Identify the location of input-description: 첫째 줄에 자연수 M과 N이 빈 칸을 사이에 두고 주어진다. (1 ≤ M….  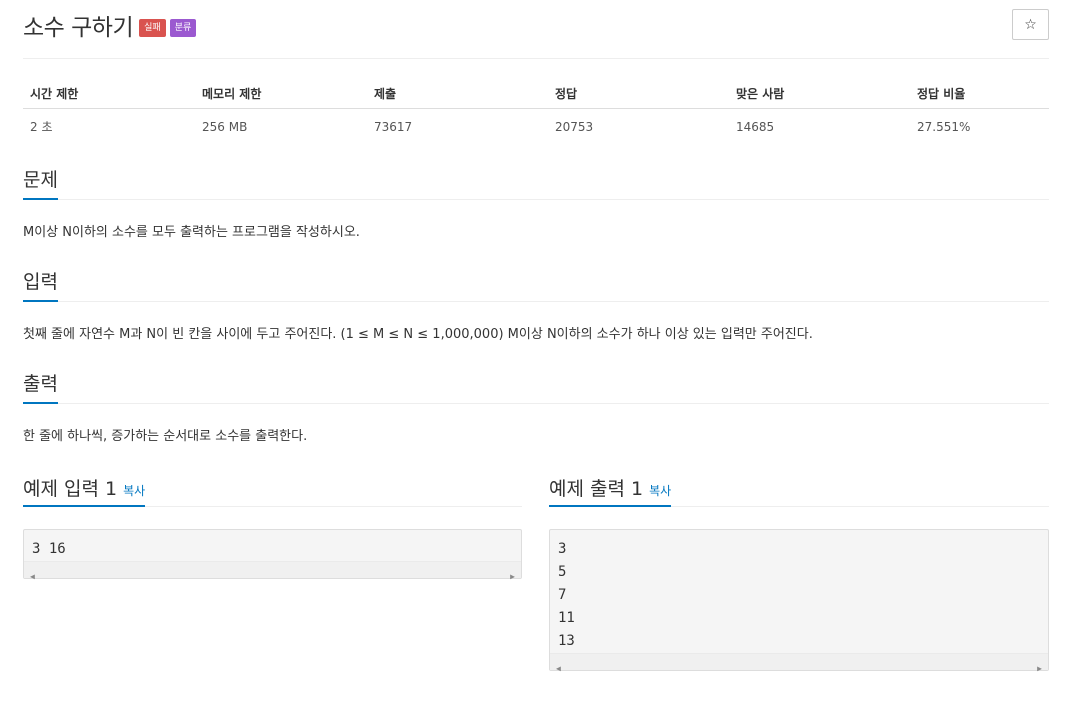
(418, 334).